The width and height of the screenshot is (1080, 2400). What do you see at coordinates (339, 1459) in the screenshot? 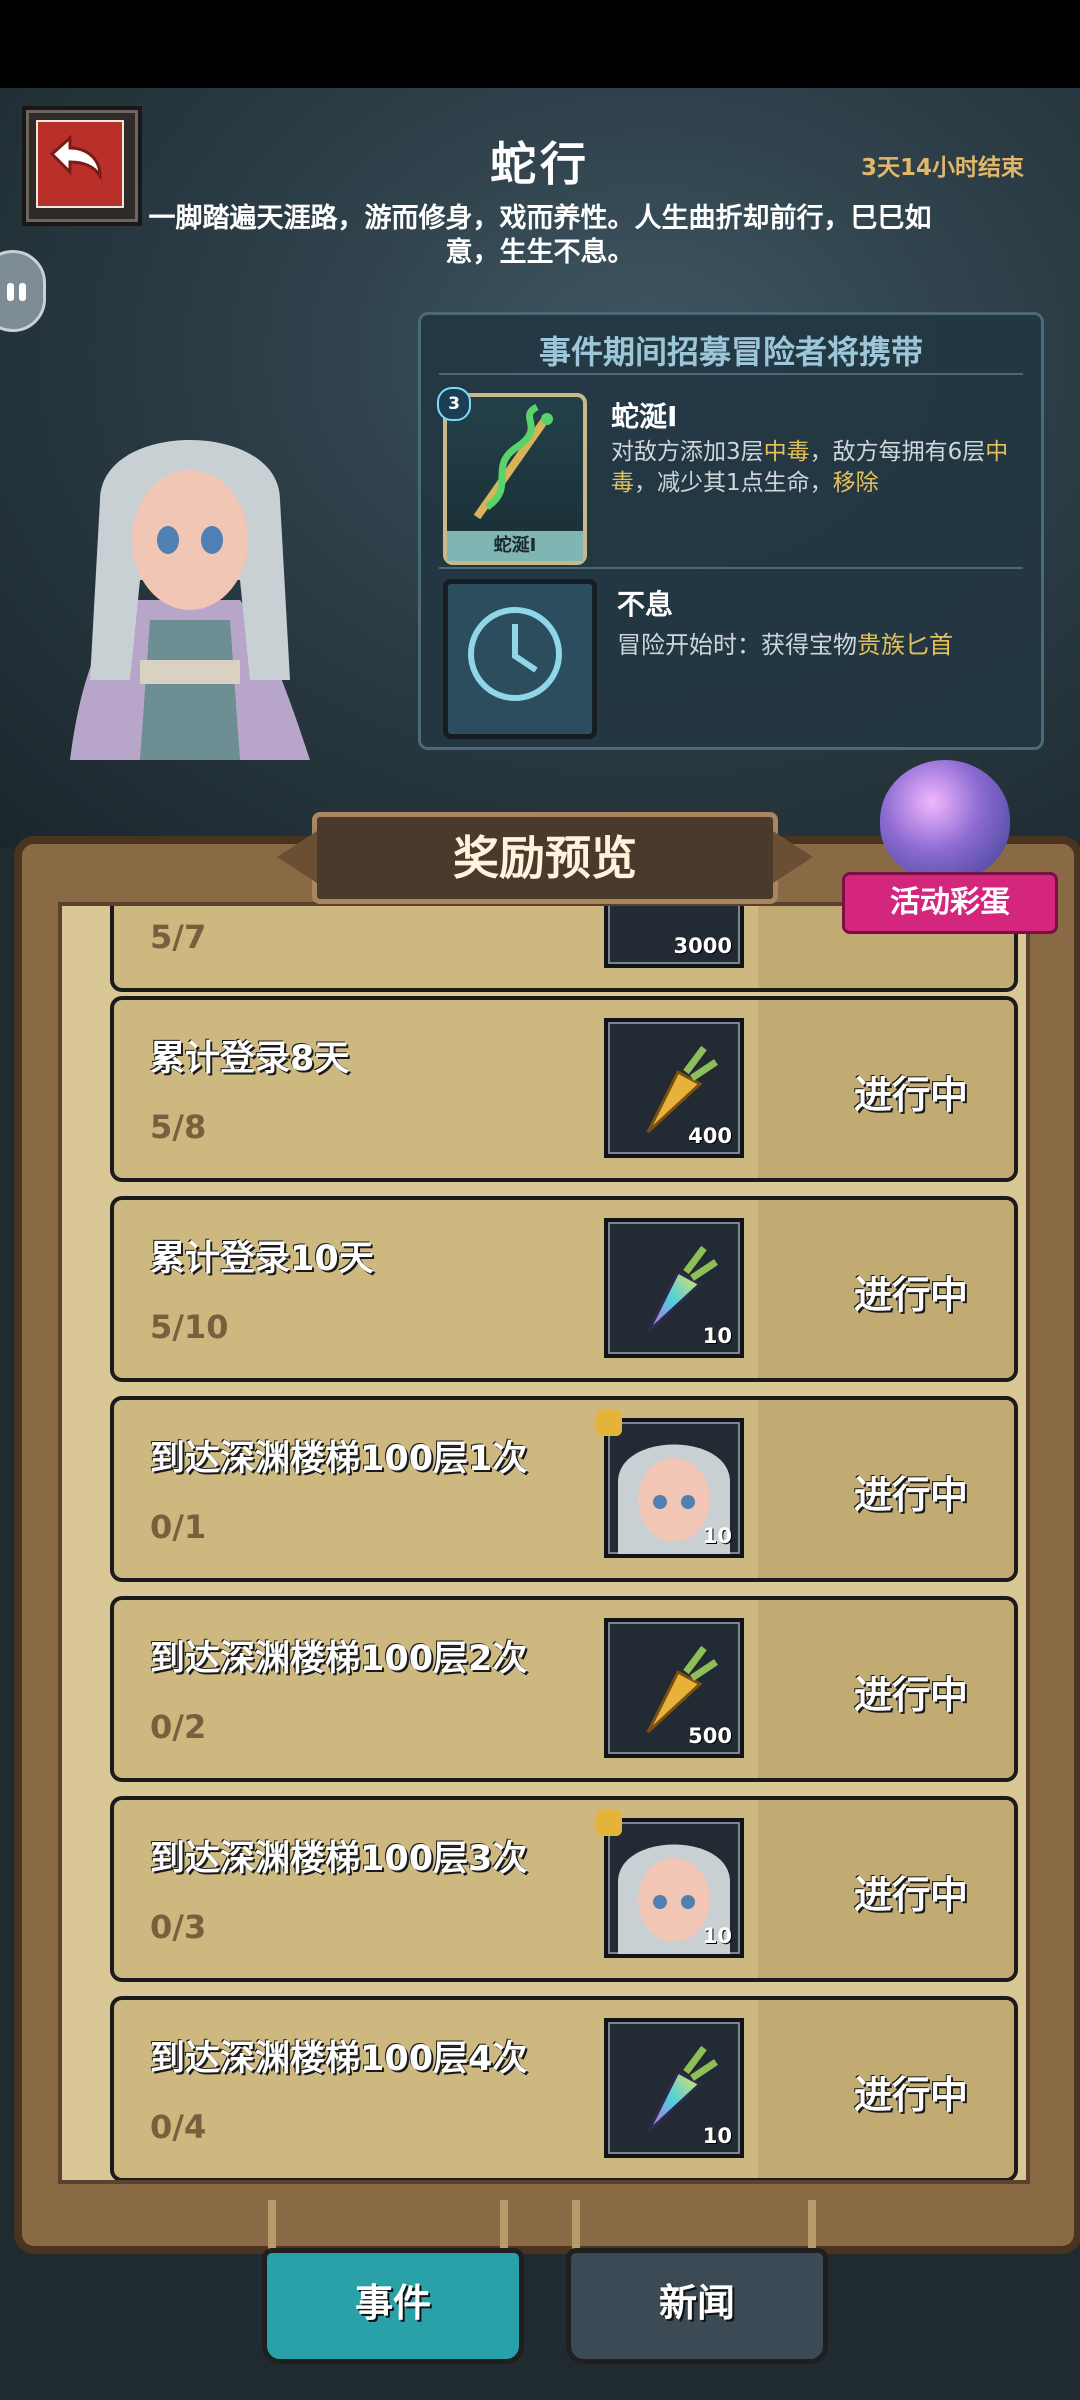
I see `row-title: 到达深渊楼梯100层1次` at bounding box center [339, 1459].